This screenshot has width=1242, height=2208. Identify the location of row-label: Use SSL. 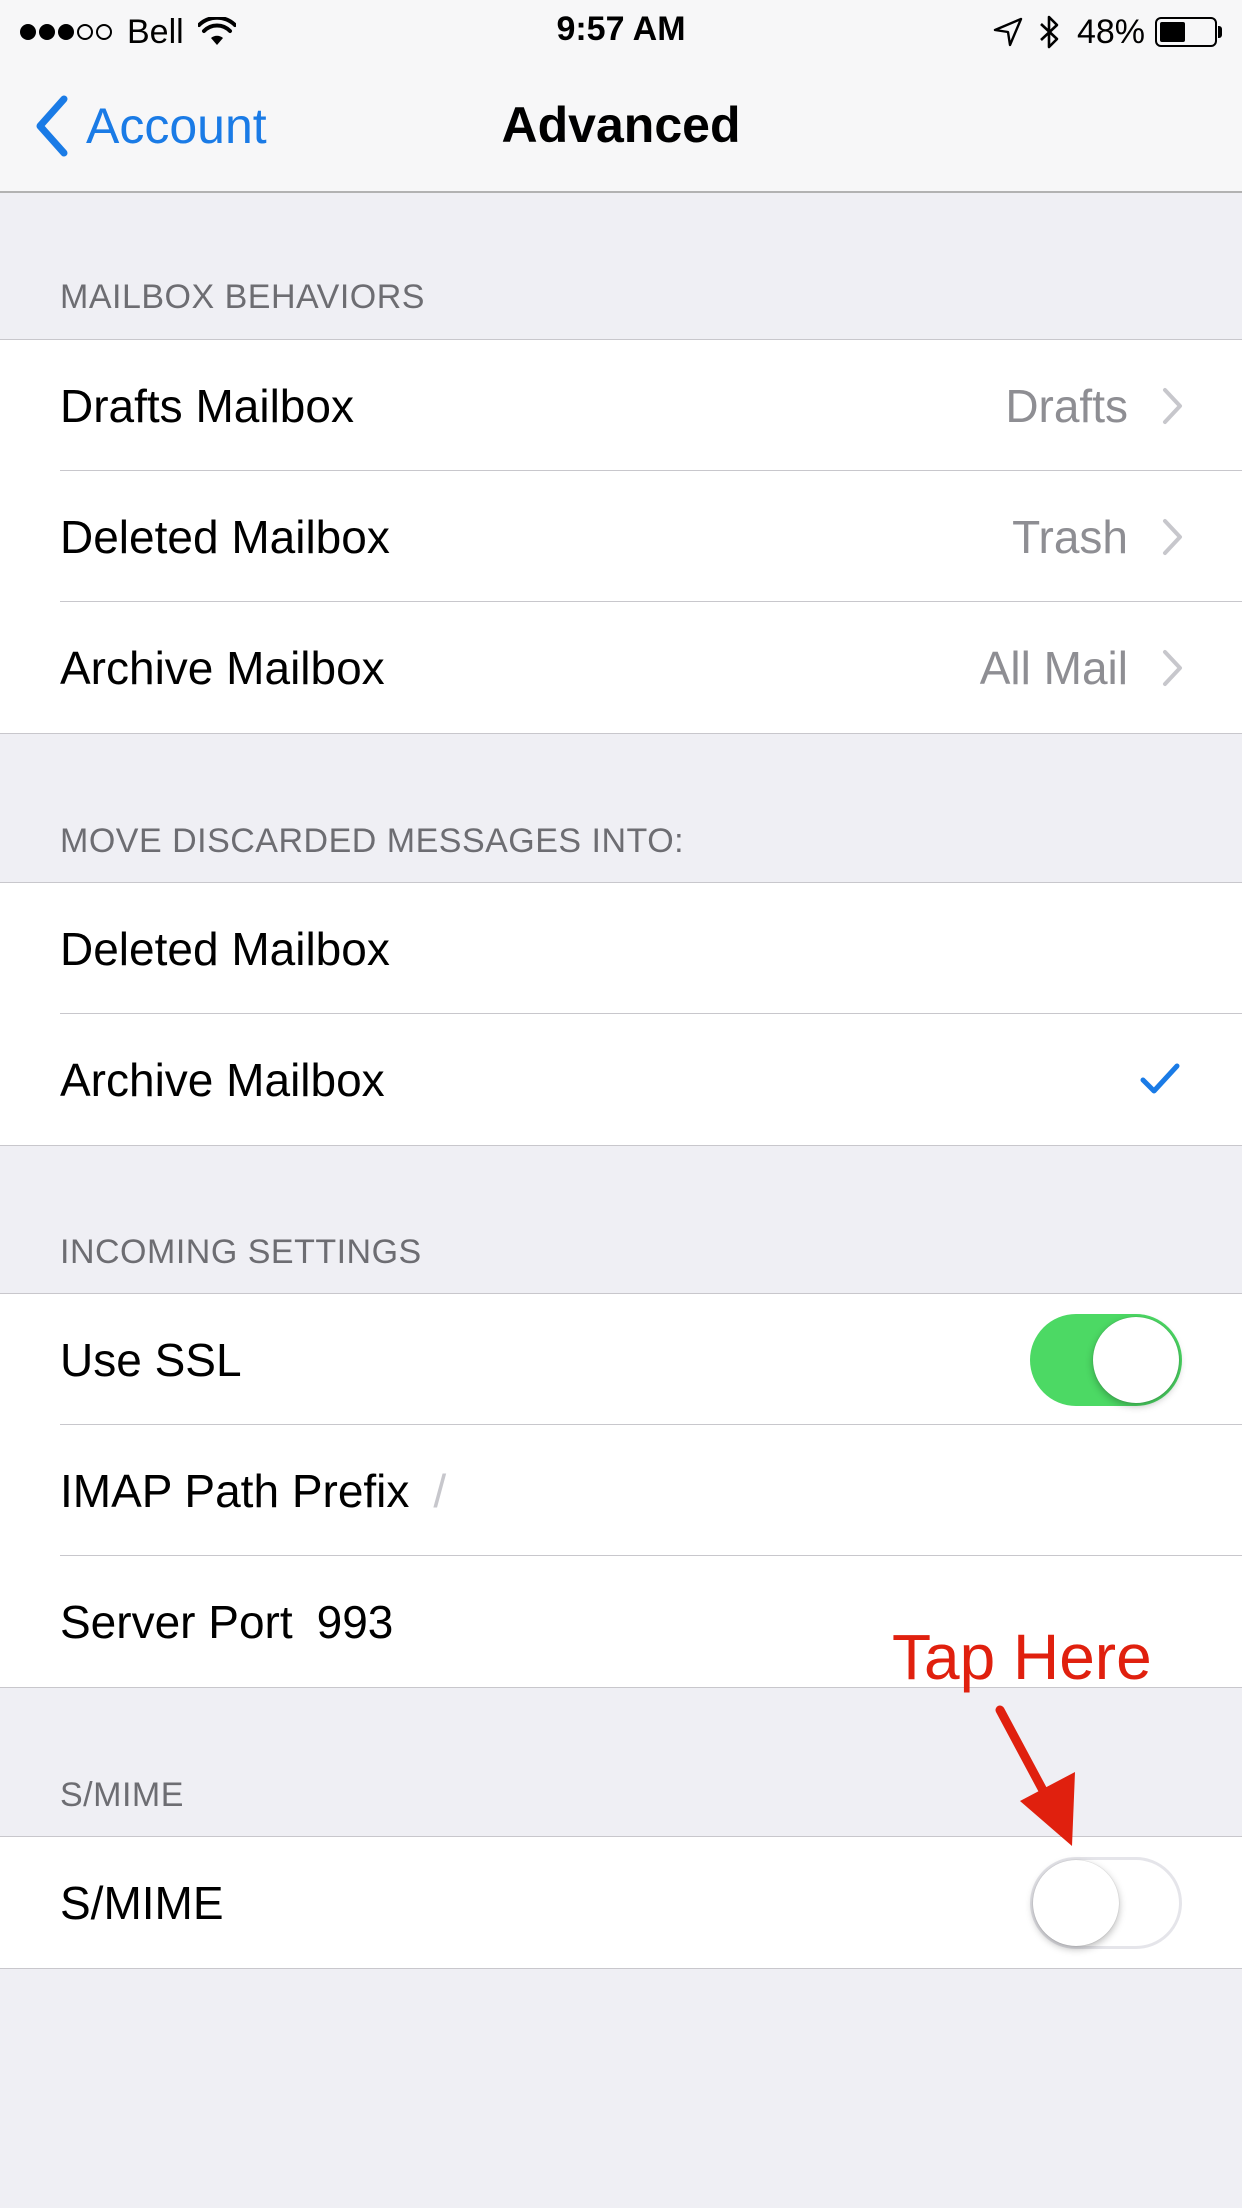
(151, 1359).